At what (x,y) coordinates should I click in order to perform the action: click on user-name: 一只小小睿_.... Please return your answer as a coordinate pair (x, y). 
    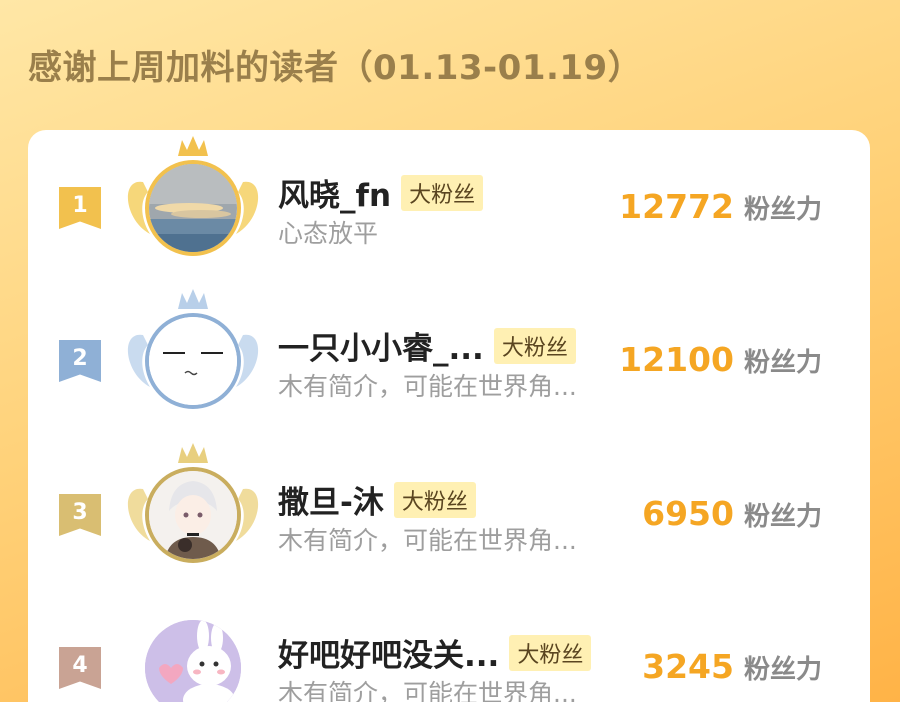
    Looking at the image, I should click on (381, 345).